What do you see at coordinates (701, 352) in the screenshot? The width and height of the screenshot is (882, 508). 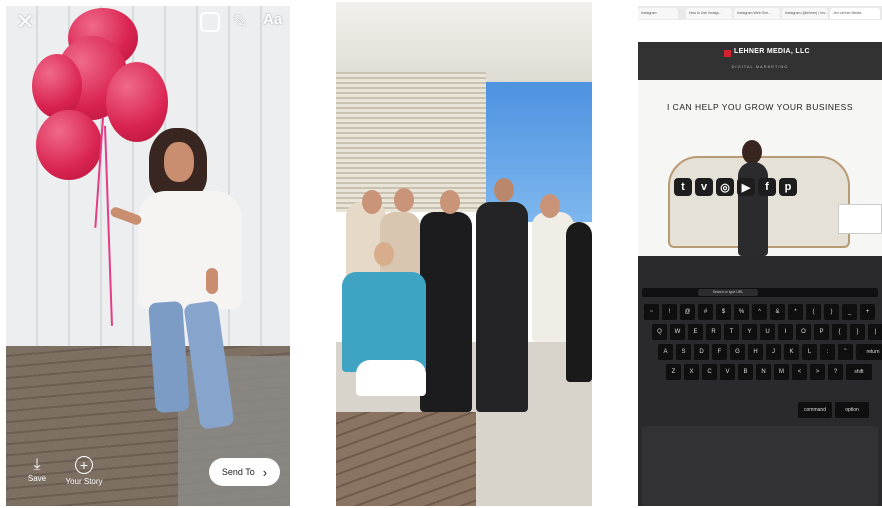 I see `key: D` at bounding box center [701, 352].